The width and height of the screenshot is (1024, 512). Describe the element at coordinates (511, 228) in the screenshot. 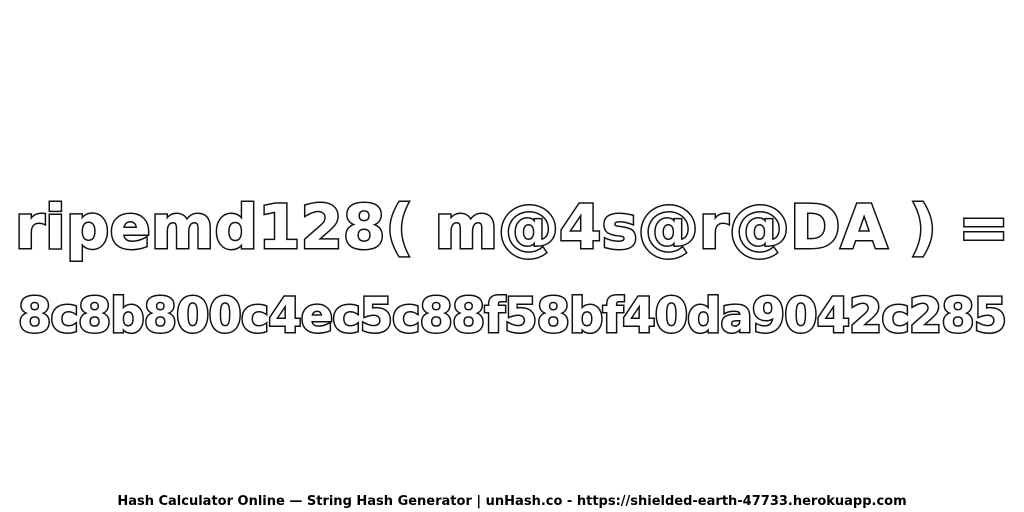

I see `hash-expression-headline: ripemd128( m@4s@r@DA ) =` at that location.